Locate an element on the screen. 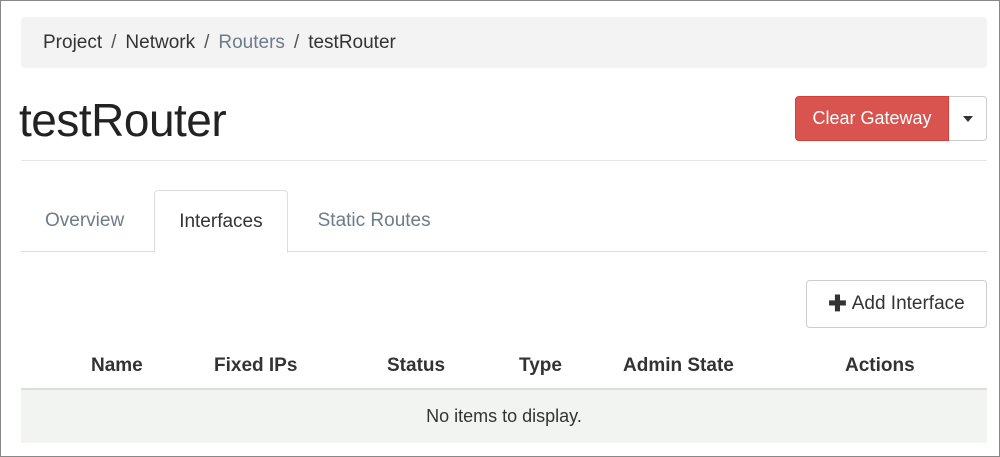  column-header-status: Status is located at coordinates (416, 366).